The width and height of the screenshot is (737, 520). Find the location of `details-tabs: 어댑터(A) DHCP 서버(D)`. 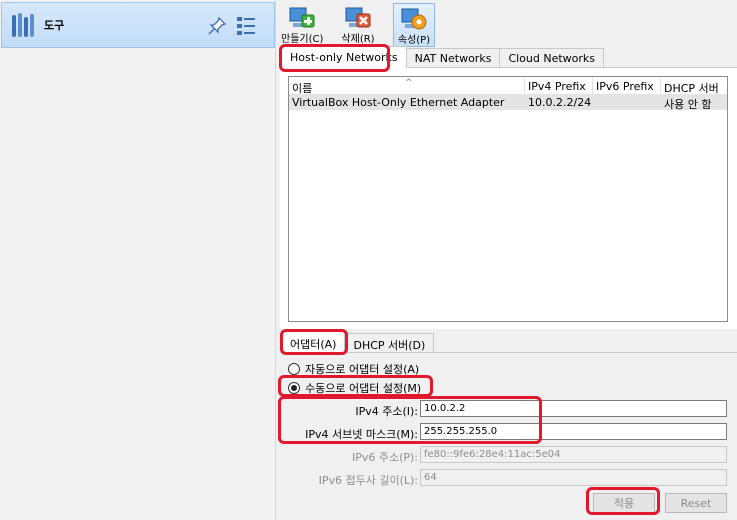

details-tabs: 어댑터(A) DHCP 서버(D) is located at coordinates (358, 342).